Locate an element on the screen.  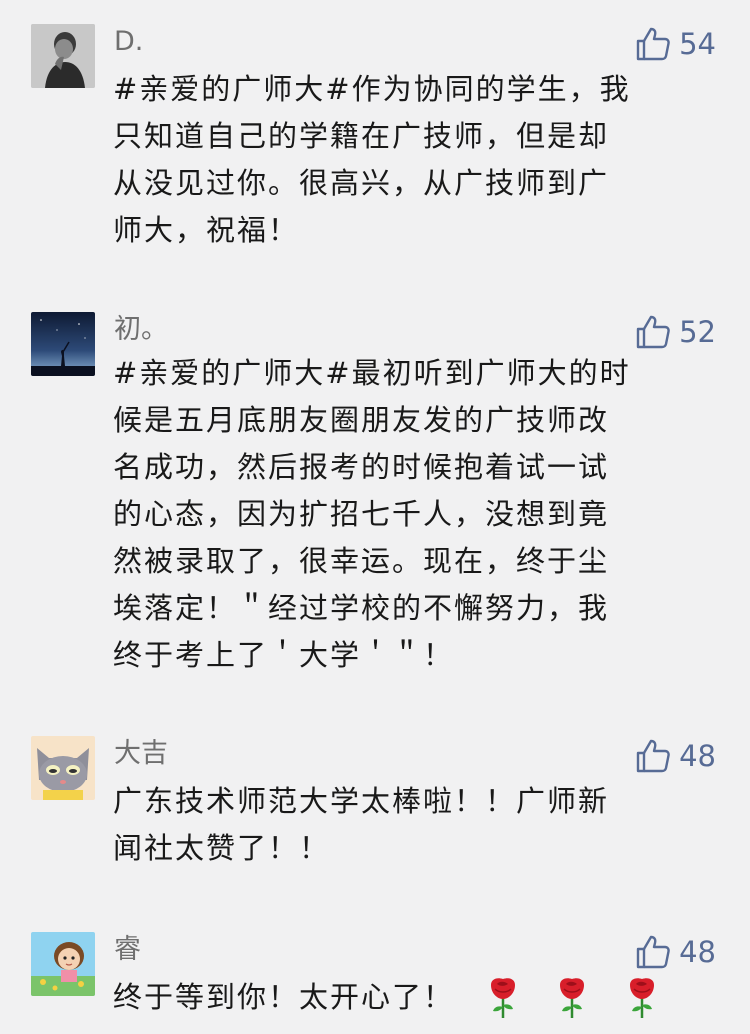
comment-line: 只知道自己的学籍在广技师，但是却 is located at coordinates (361, 136).